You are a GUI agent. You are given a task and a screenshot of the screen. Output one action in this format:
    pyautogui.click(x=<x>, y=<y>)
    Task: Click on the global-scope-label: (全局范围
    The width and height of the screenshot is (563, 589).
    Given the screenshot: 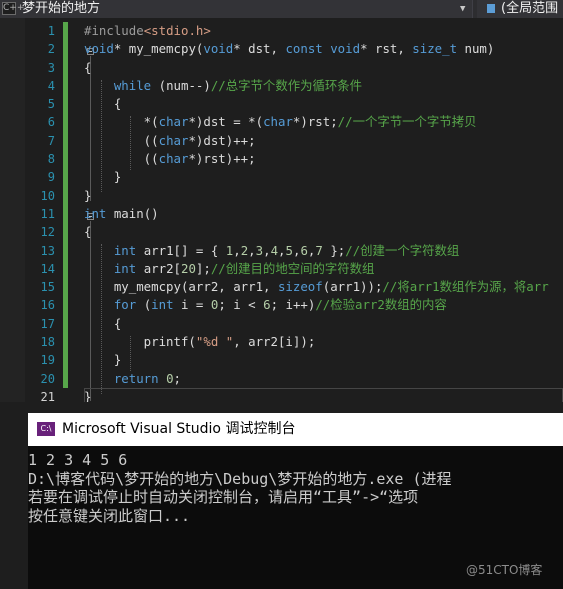 What is the action you would take?
    pyautogui.click(x=530, y=8)
    